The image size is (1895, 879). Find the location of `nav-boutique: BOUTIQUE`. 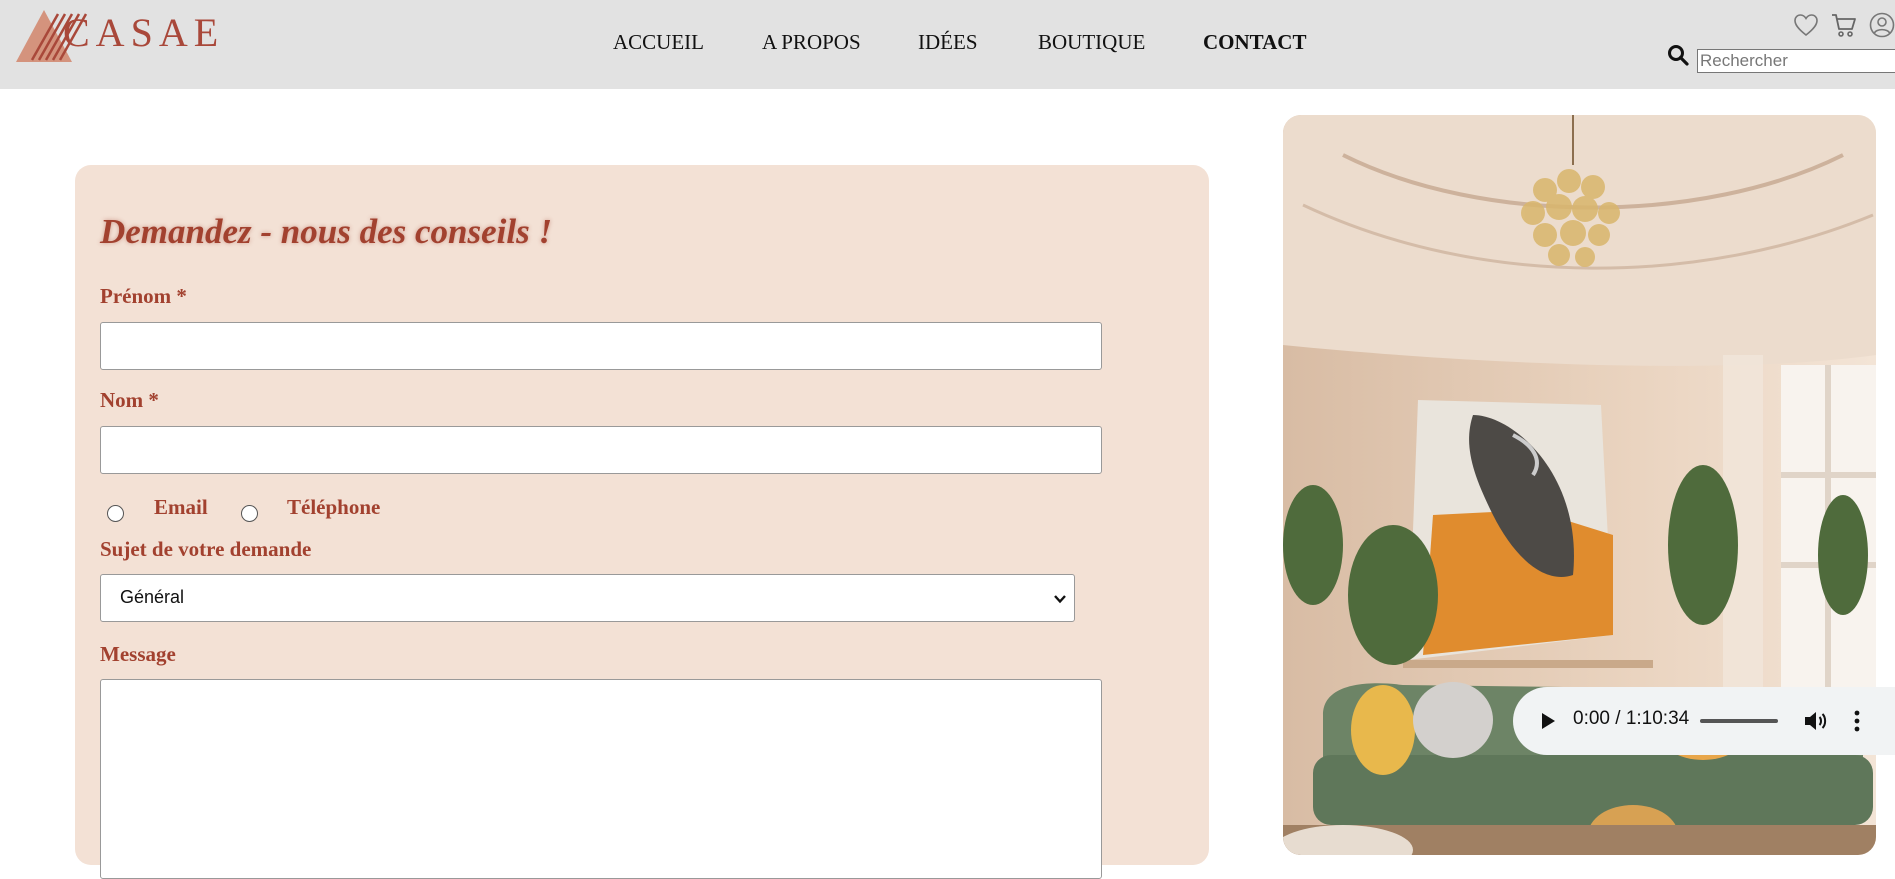

nav-boutique: BOUTIQUE is located at coordinates (1091, 42).